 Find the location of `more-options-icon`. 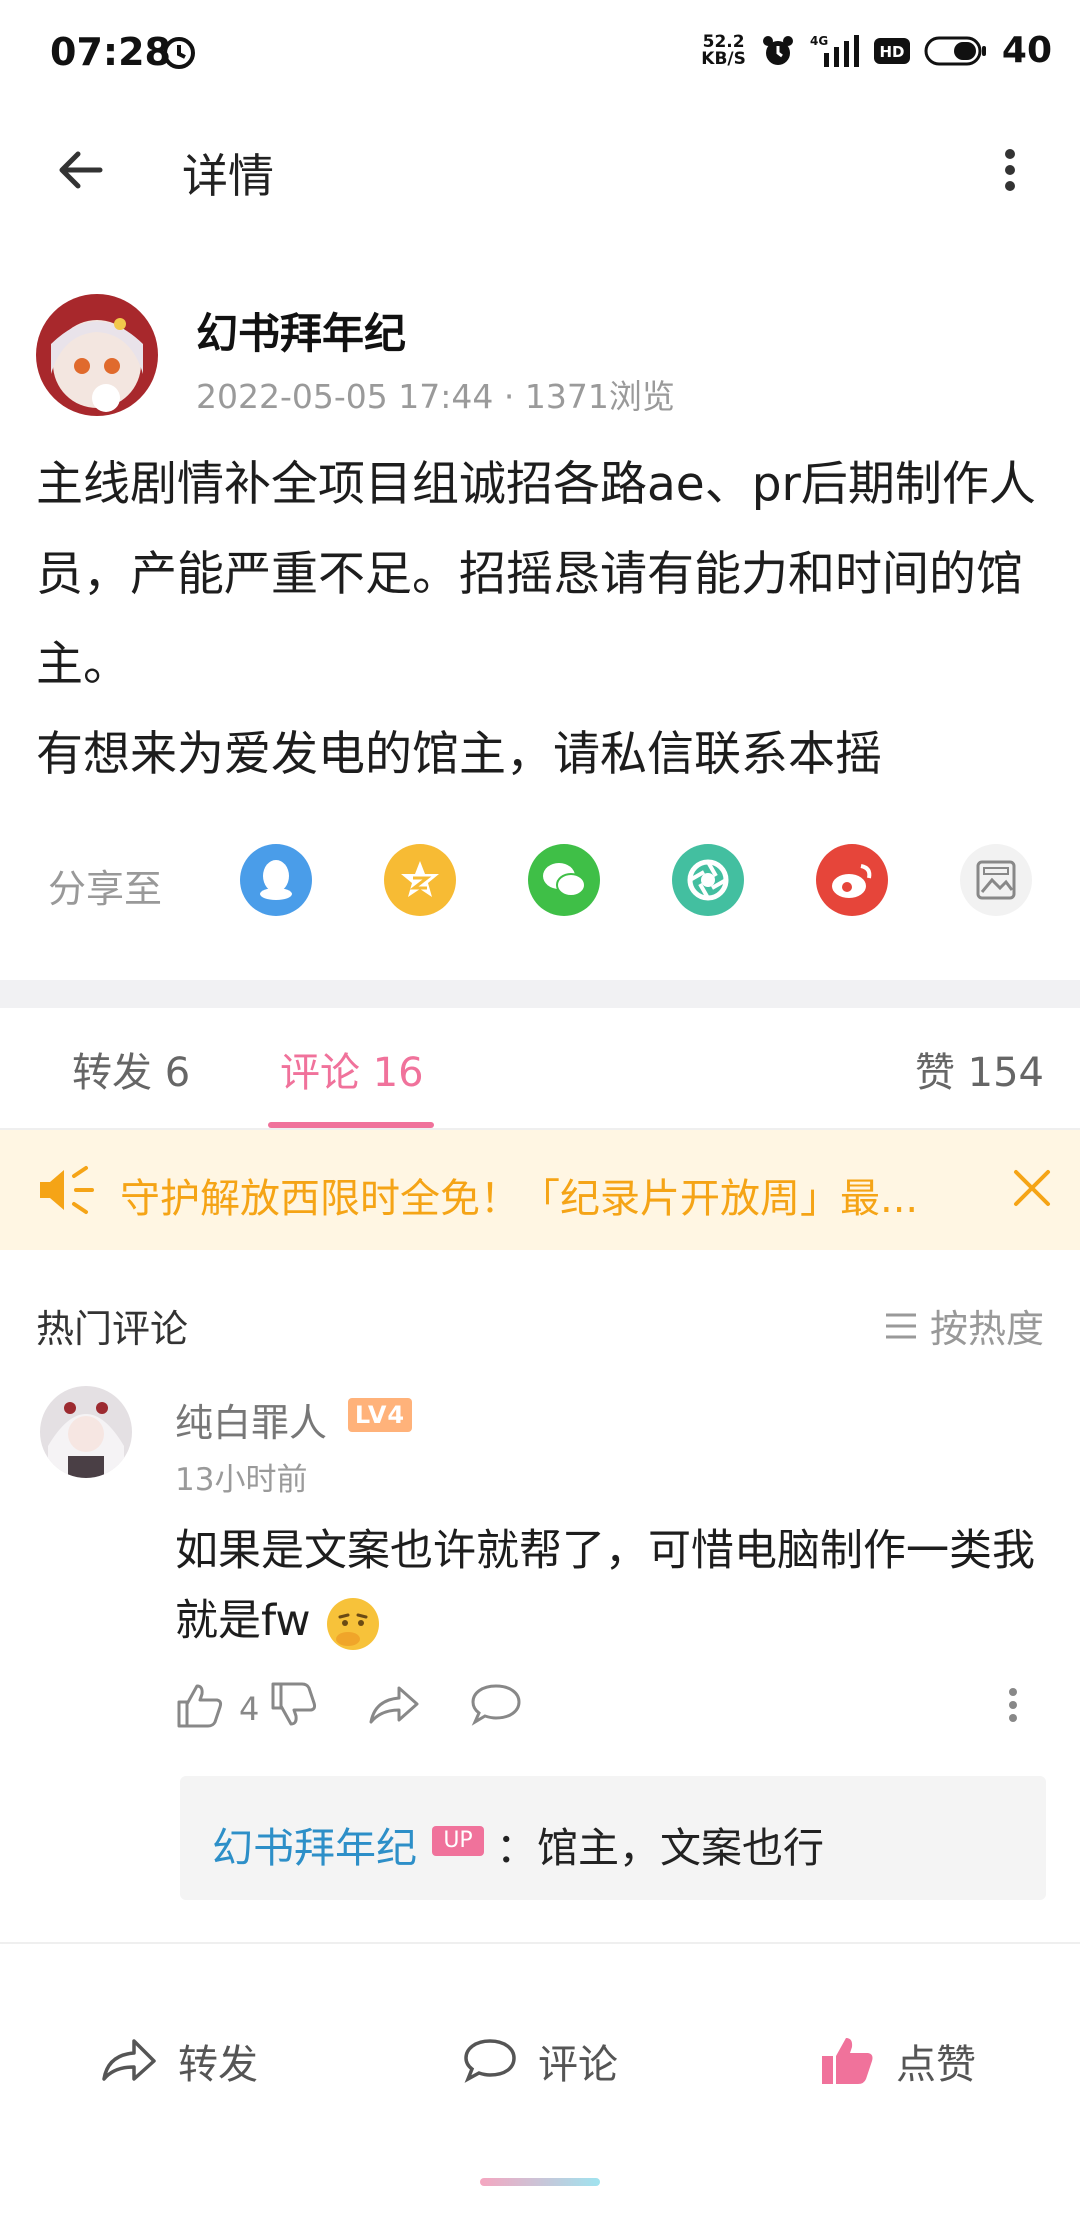

more-options-icon is located at coordinates (1010, 170).